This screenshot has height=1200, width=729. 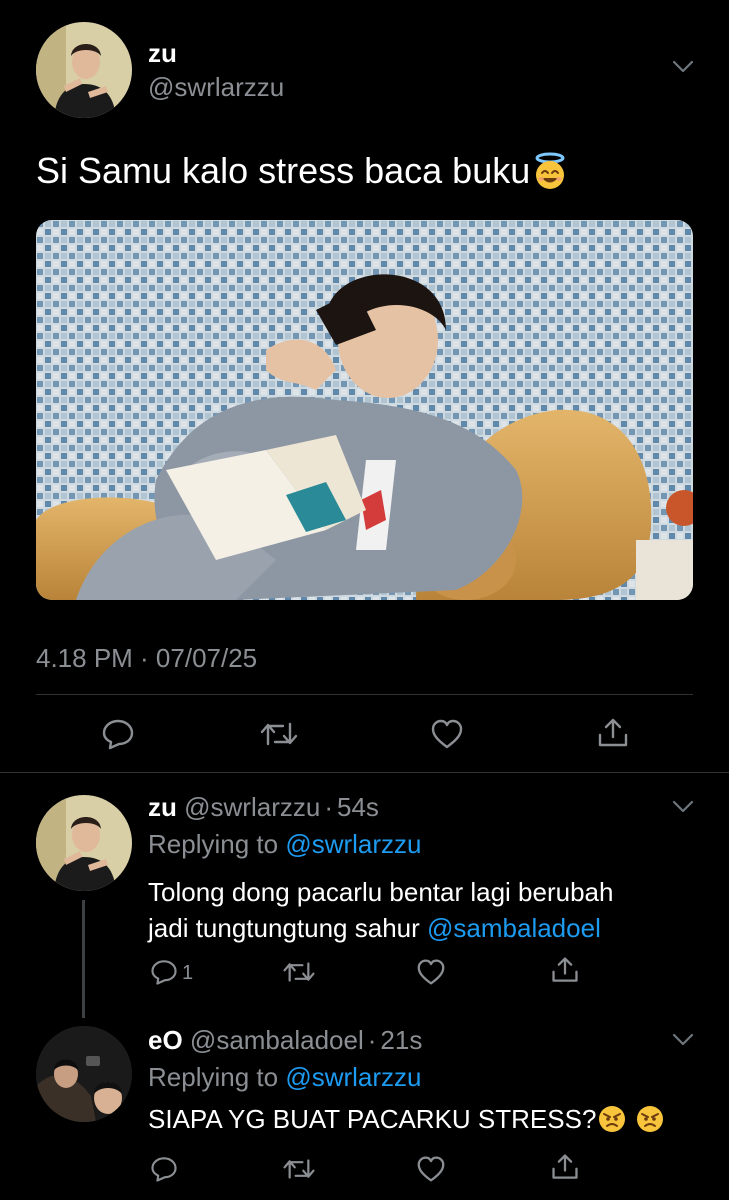 I want to click on reply-text: SIAPA YG BUAT PACARKU STRESS?, so click(x=406, y=1119).